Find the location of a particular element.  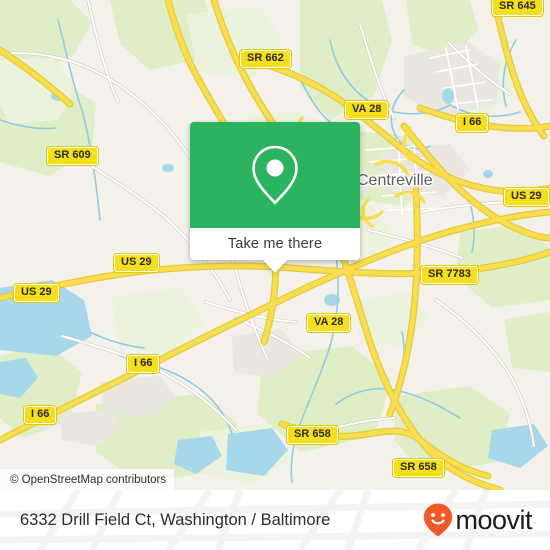

place-label-centreville: Centreville is located at coordinates (395, 180).